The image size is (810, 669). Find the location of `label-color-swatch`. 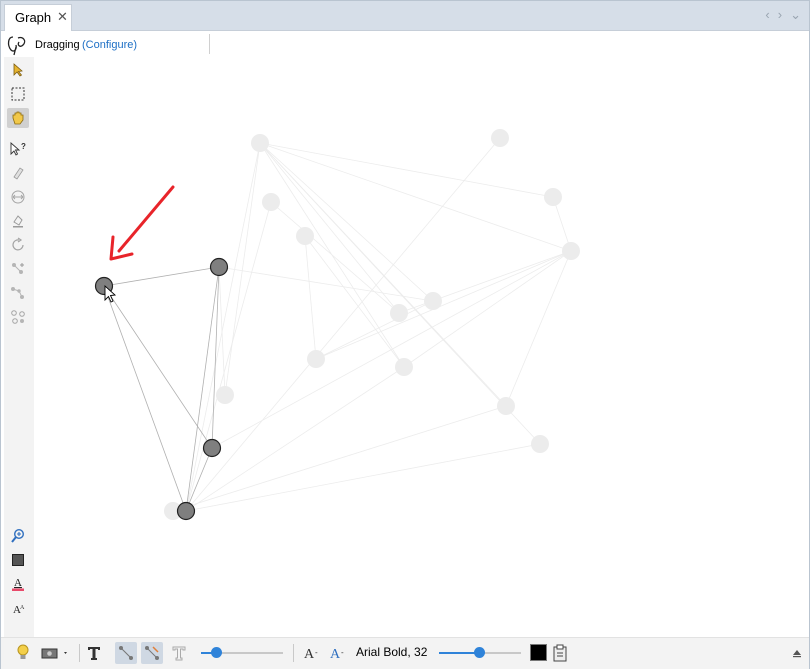

label-color-swatch is located at coordinates (538, 652).